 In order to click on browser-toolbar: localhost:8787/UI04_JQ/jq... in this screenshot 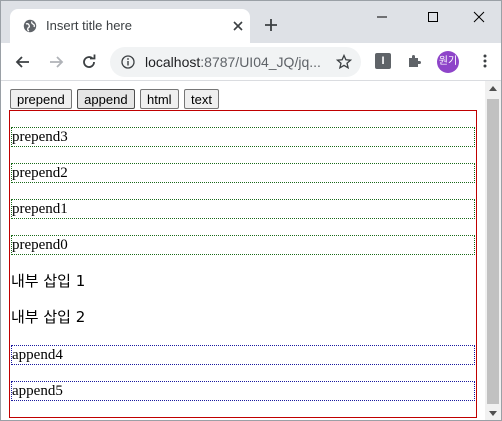, I will do `click(251, 62)`.